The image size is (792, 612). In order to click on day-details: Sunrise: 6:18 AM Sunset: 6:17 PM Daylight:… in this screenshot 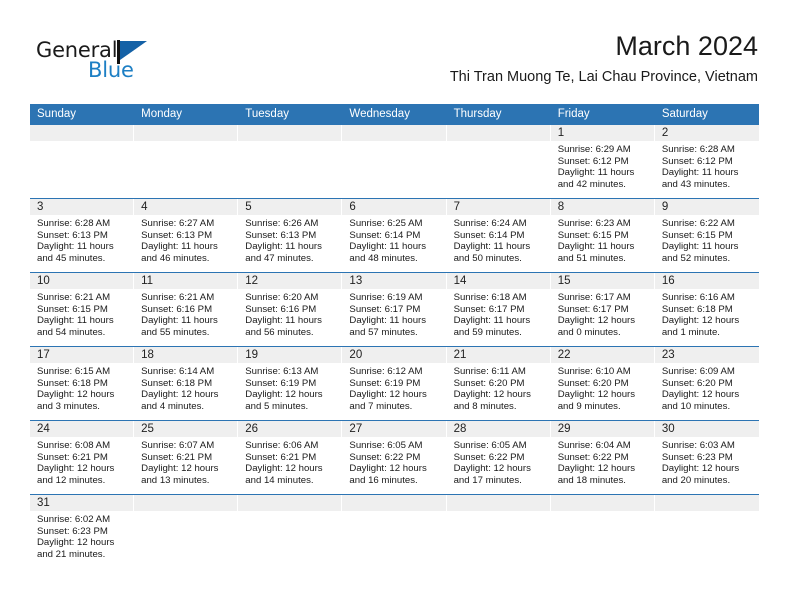, I will do `click(499, 313)`.